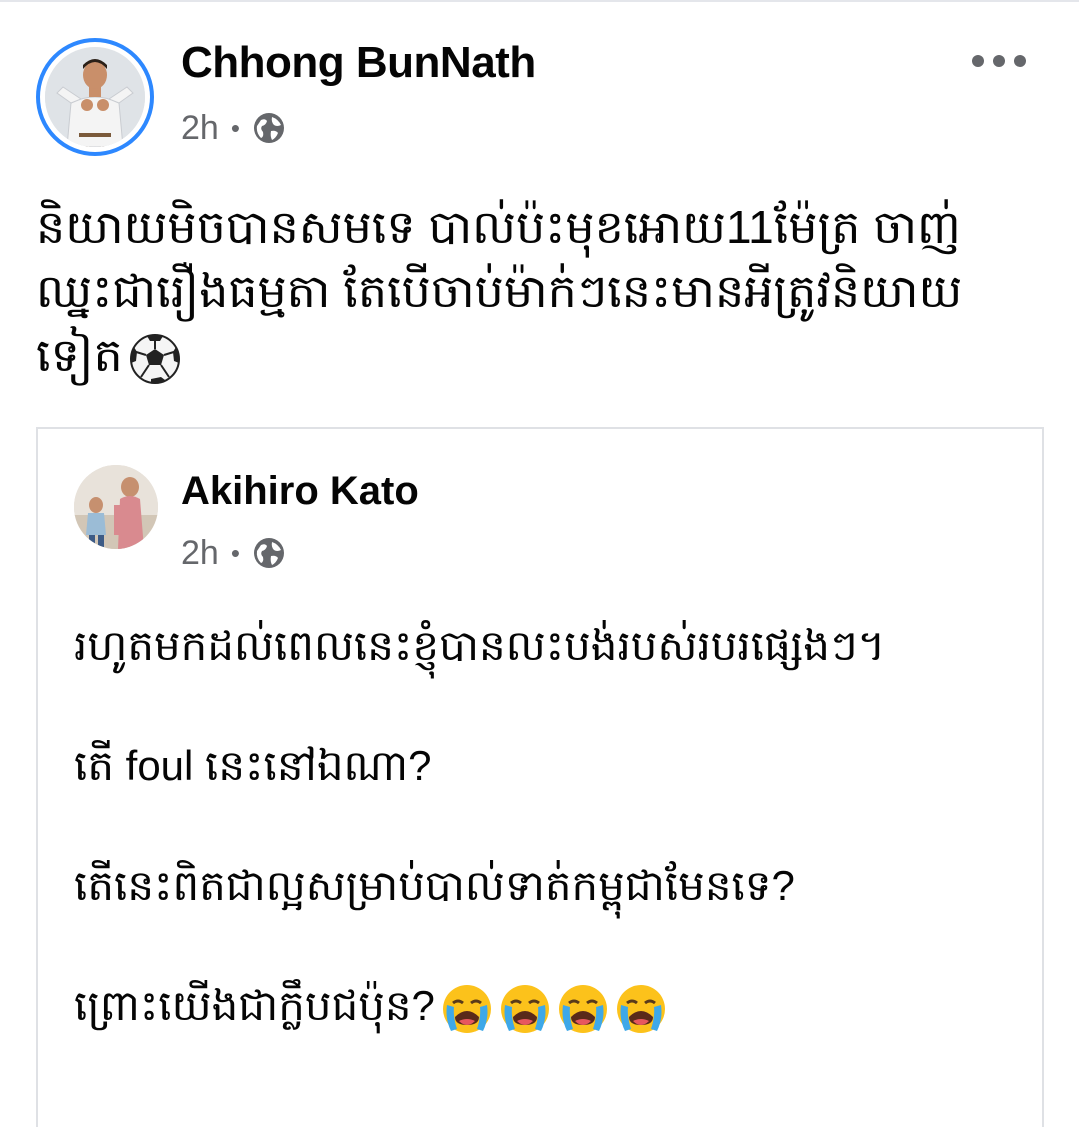  I want to click on shared-post-meta: 2h •, so click(233, 553).